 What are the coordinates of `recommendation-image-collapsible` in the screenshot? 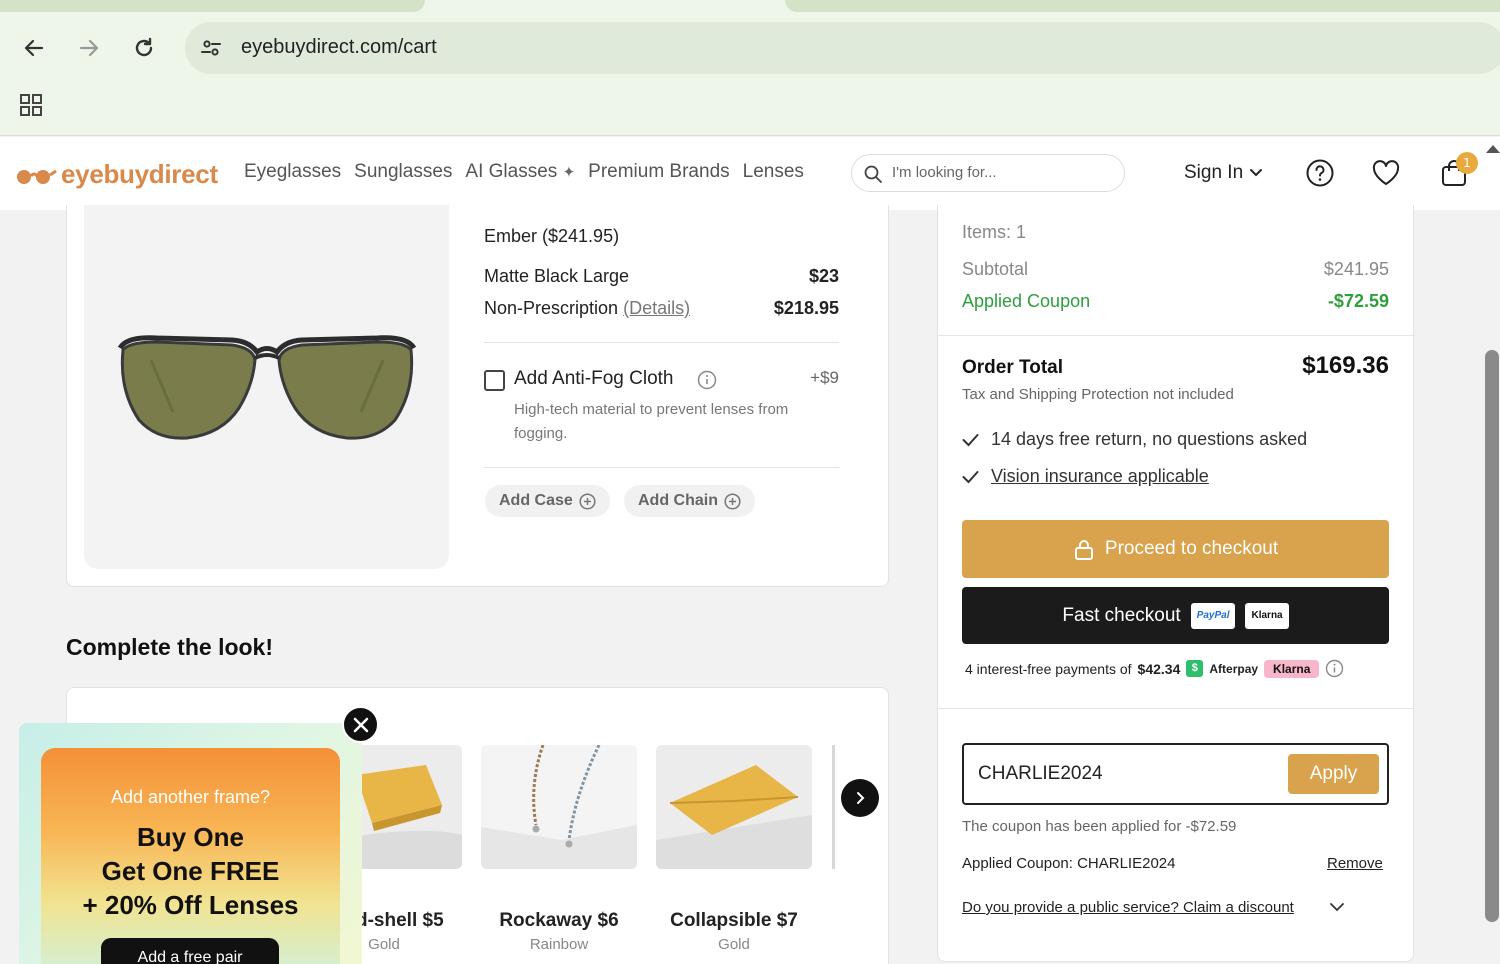 It's located at (734, 807).